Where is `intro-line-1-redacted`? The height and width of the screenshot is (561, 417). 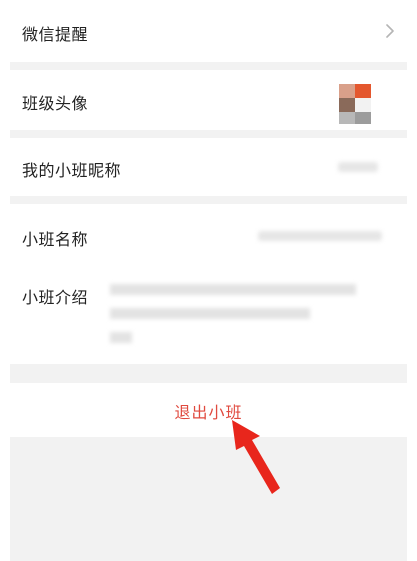
intro-line-1-redacted is located at coordinates (233, 289).